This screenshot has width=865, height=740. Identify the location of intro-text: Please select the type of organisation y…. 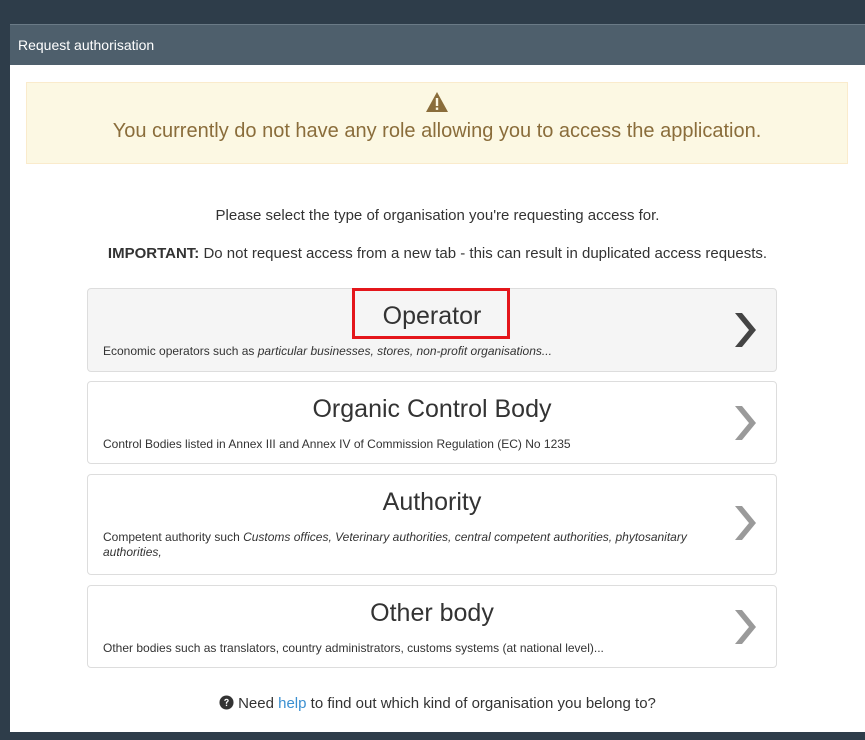
(437, 215).